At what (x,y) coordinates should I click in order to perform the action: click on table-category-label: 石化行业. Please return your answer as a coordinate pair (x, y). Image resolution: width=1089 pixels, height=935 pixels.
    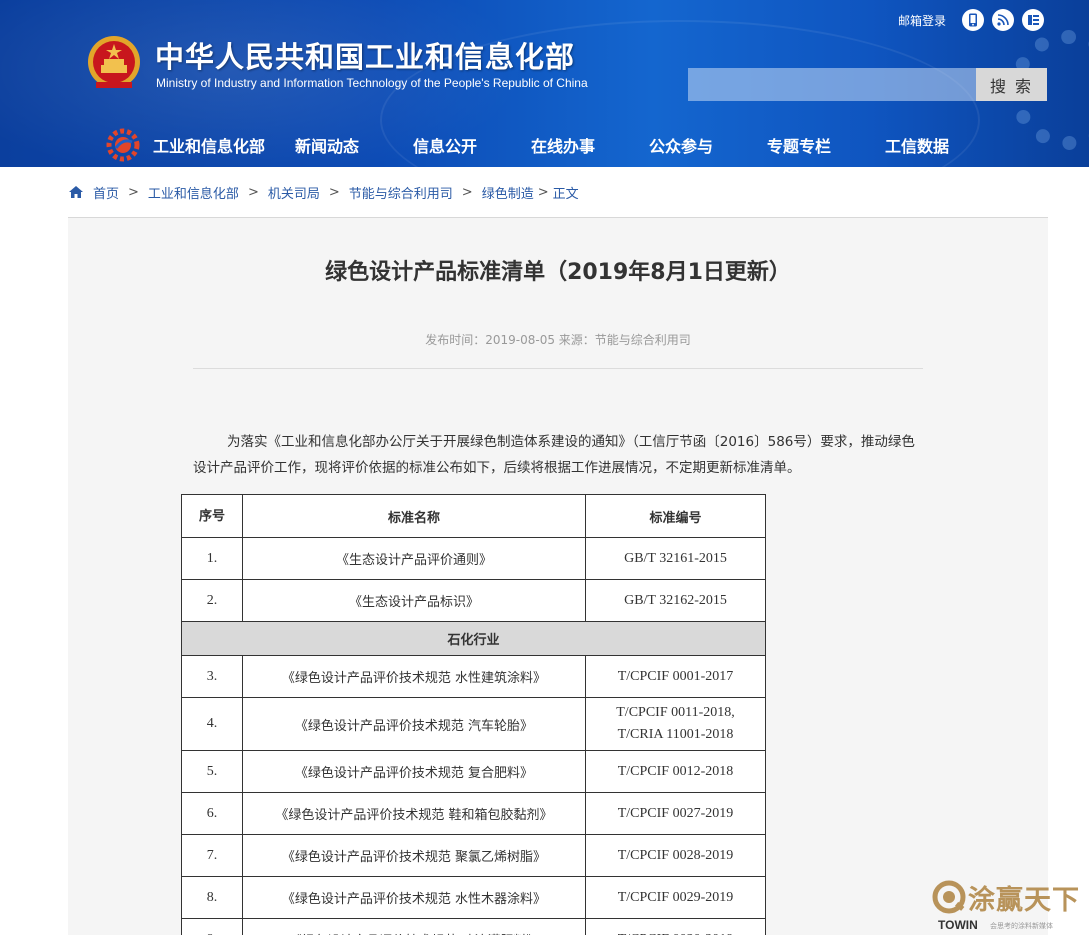
    Looking at the image, I should click on (473, 638).